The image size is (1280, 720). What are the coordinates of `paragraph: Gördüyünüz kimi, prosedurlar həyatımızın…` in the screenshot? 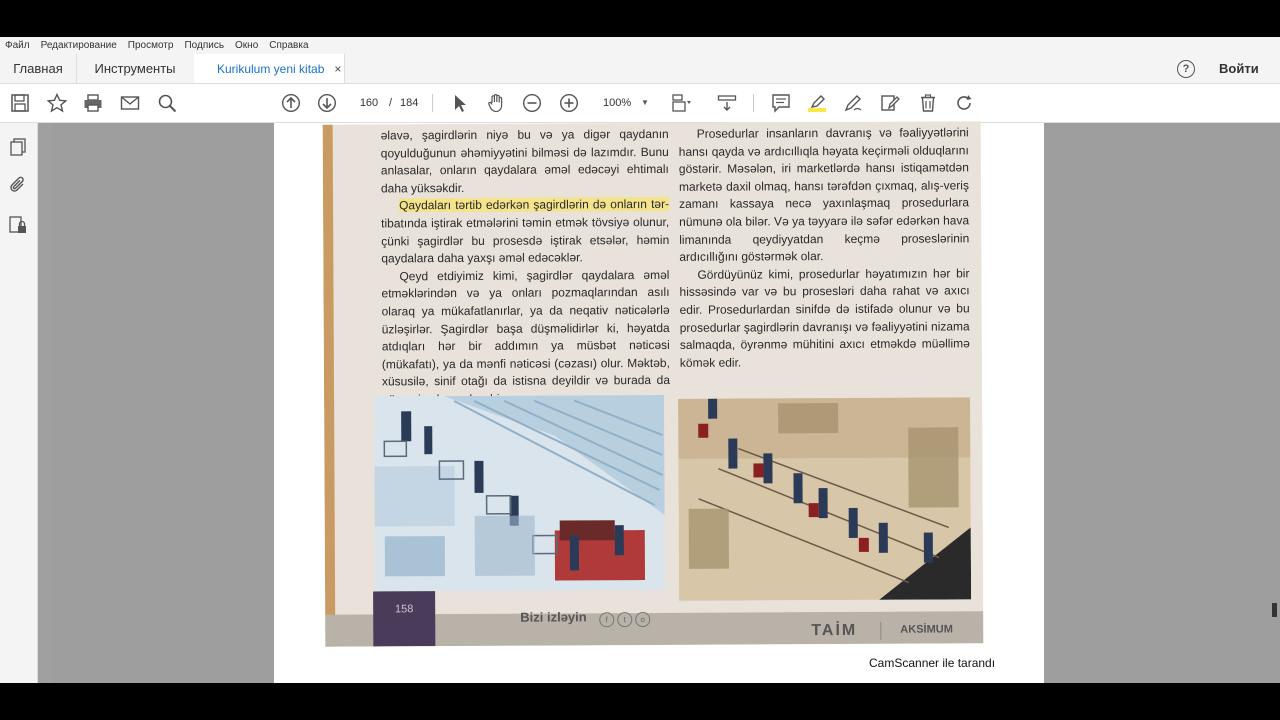 It's located at (824, 318).